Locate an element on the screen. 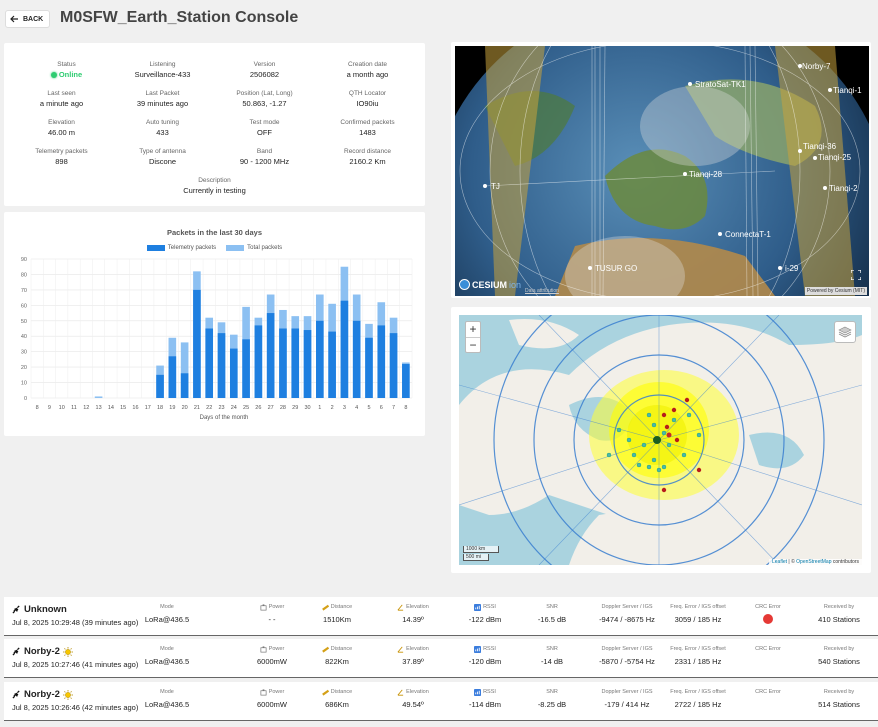 This screenshot has width=878, height=727. angle-icon is located at coordinates (400, 649).